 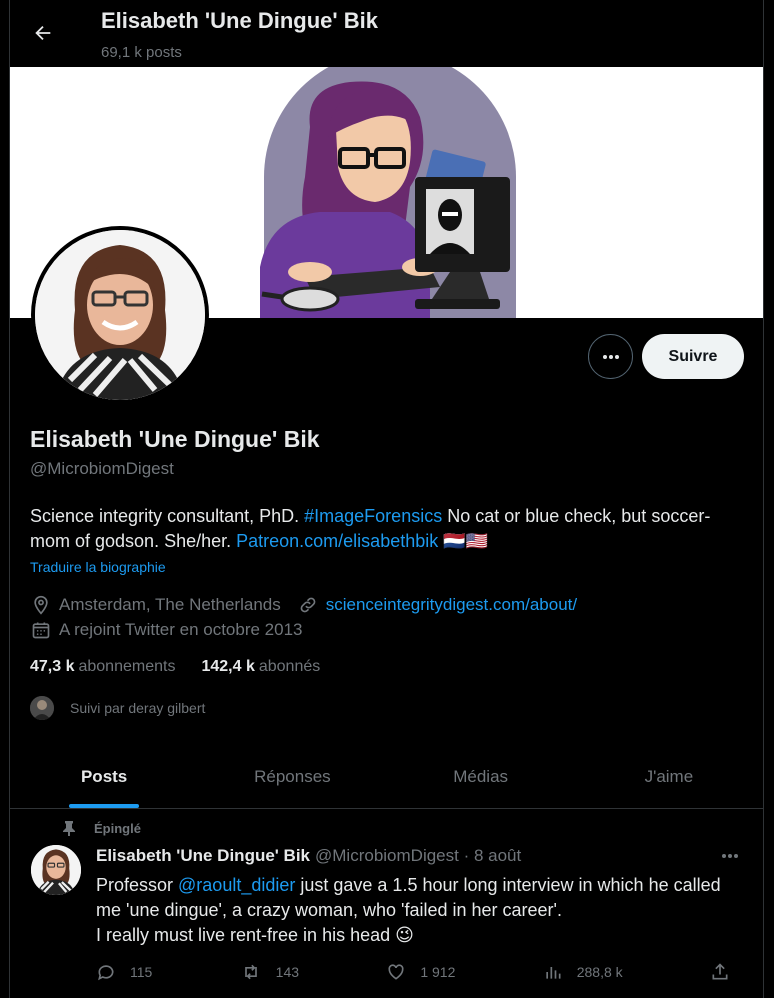 I want to click on follower-avatar, so click(x=42, y=708).